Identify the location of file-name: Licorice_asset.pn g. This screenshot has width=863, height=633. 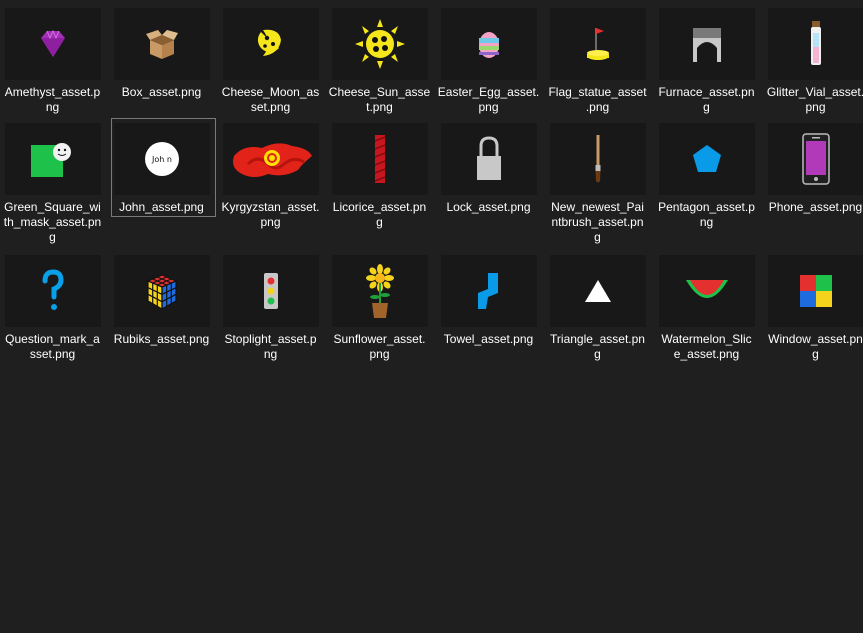
(379, 215).